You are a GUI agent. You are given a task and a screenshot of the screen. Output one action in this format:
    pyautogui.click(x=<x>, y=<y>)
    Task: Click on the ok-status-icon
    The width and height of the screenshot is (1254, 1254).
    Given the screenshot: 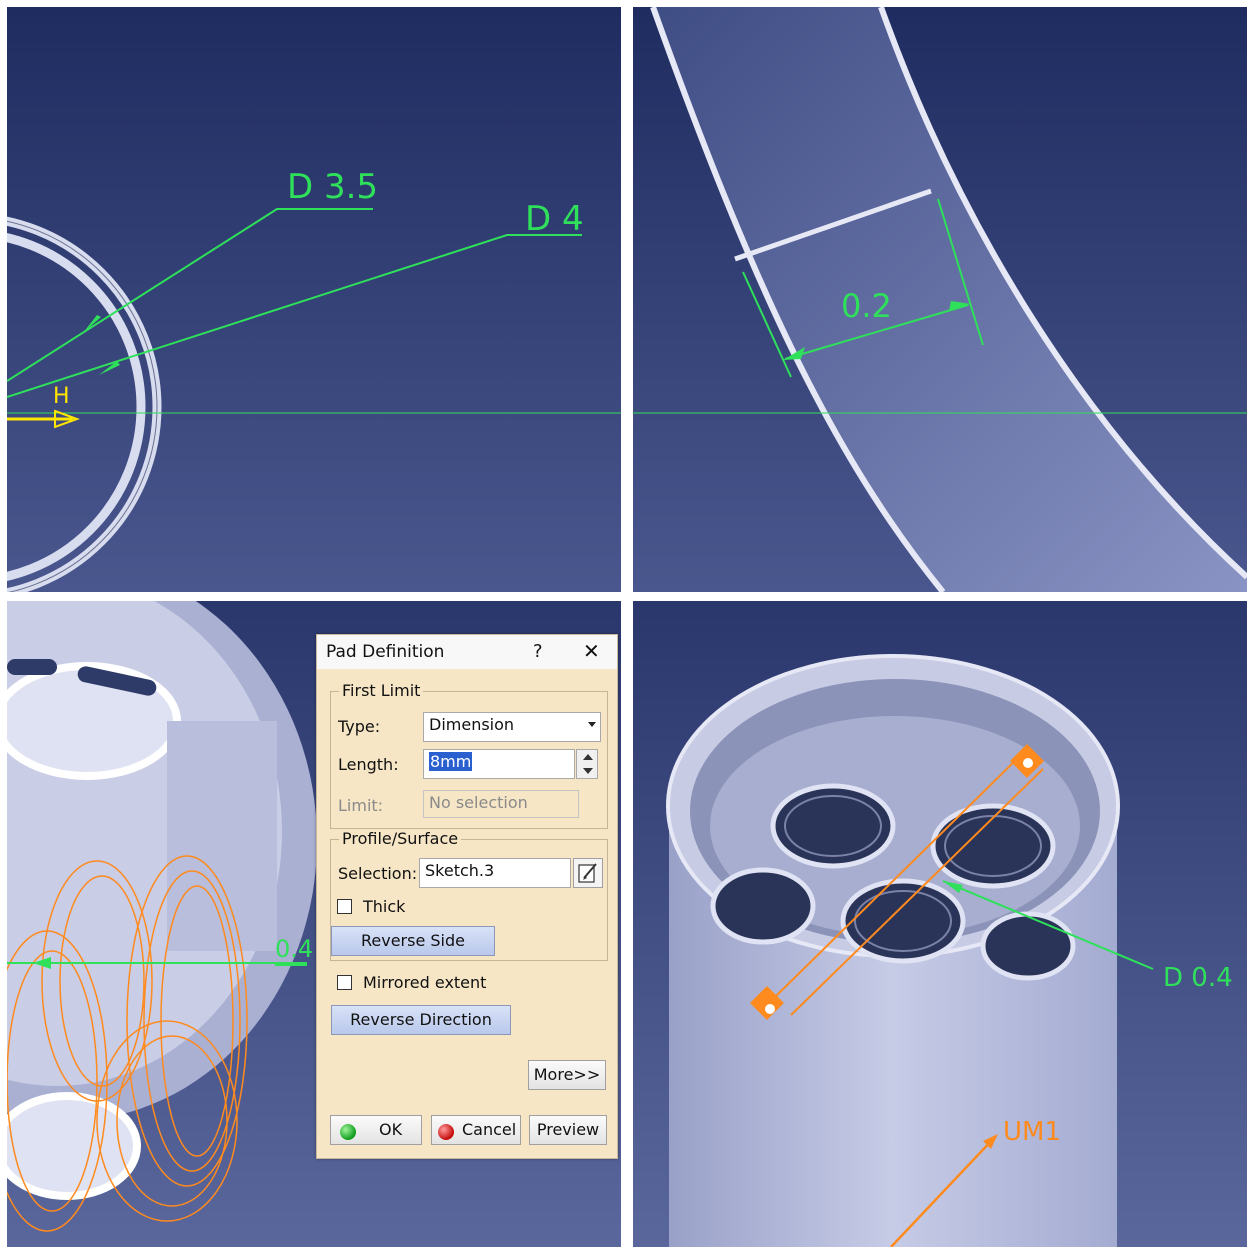 What is the action you would take?
    pyautogui.click(x=348, y=1132)
    